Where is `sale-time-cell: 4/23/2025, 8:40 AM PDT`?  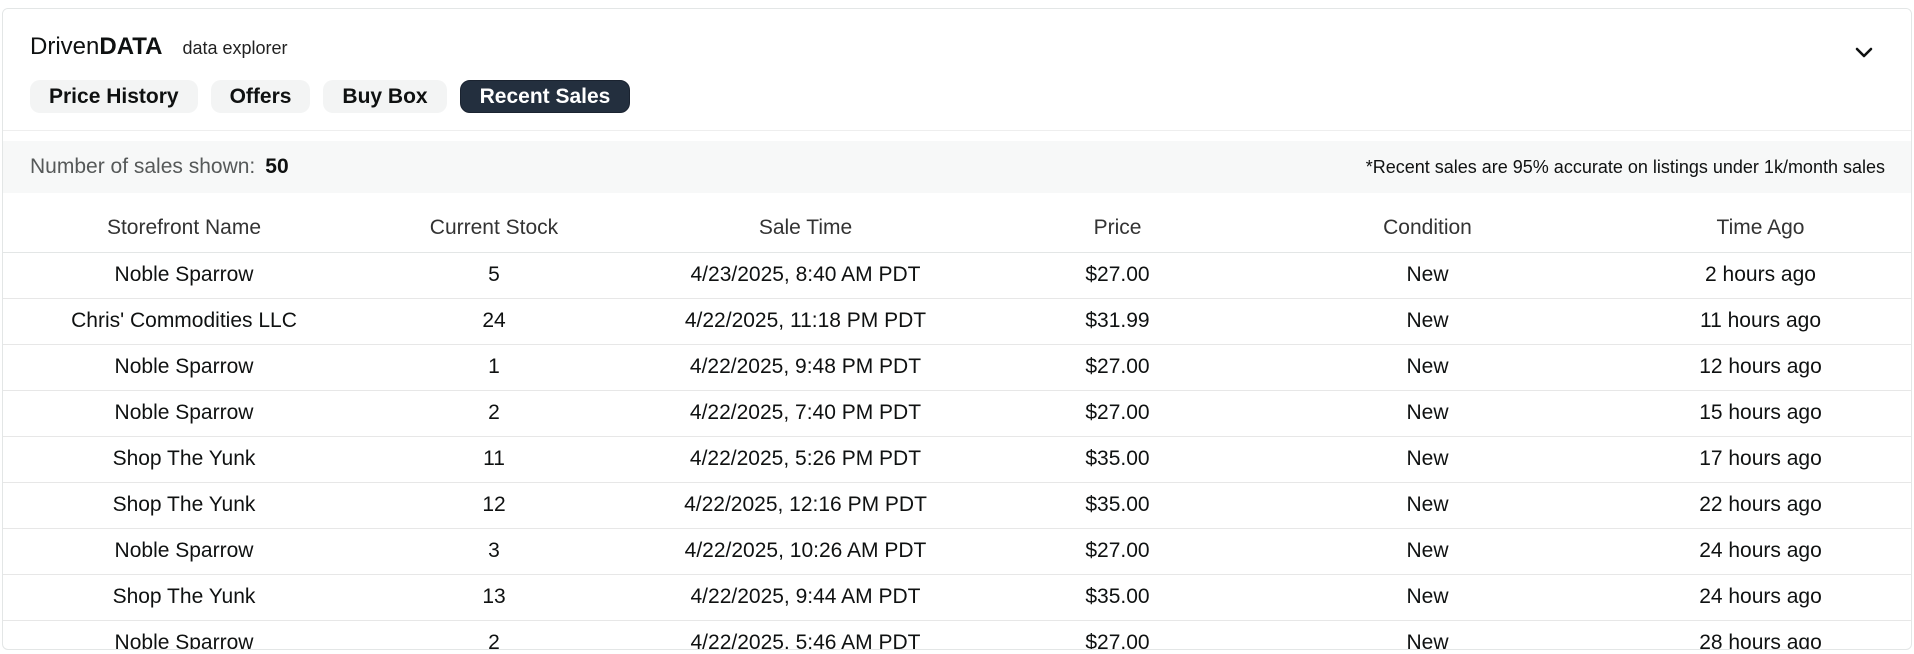
sale-time-cell: 4/23/2025, 8:40 AM PDT is located at coordinates (805, 275).